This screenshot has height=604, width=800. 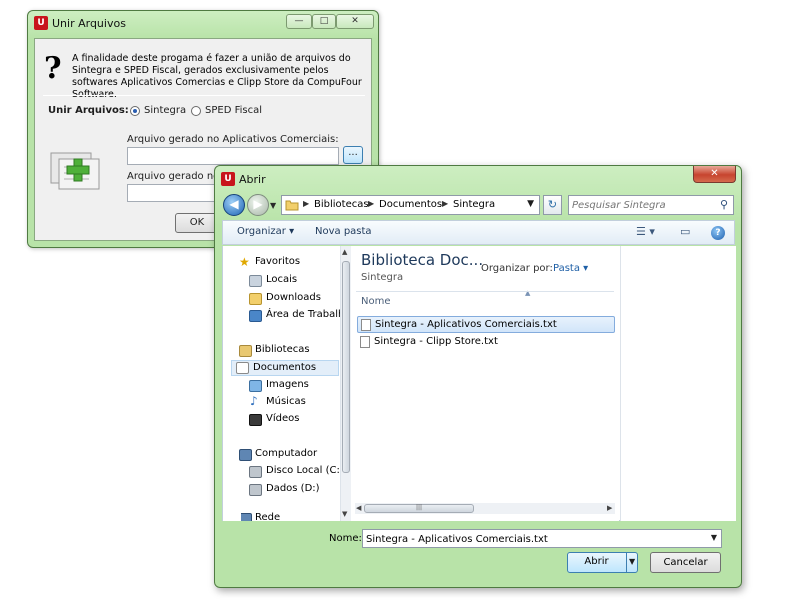 What do you see at coordinates (283, 418) in the screenshot?
I see `nav-label: Vídeos` at bounding box center [283, 418].